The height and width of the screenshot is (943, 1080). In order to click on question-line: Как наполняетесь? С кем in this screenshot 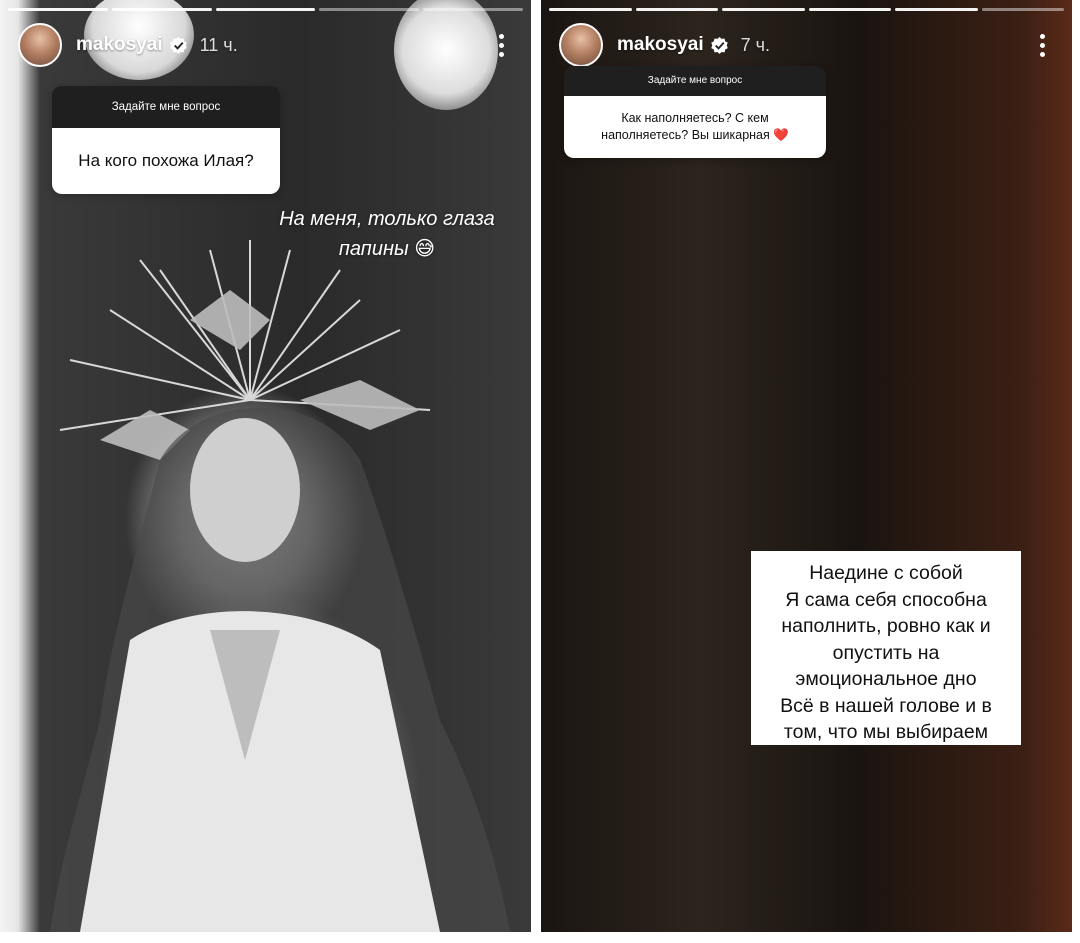, I will do `click(695, 118)`.